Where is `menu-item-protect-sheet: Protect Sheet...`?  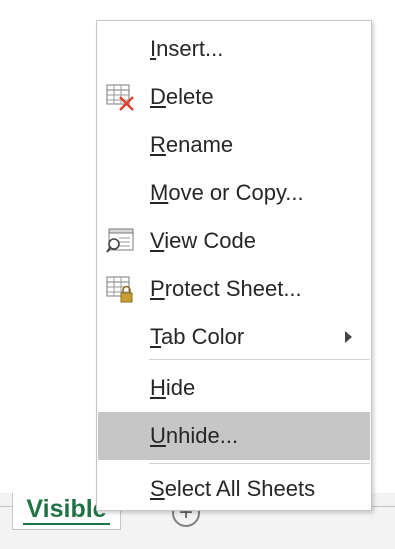
menu-item-protect-sheet: Protect Sheet... is located at coordinates (234, 289).